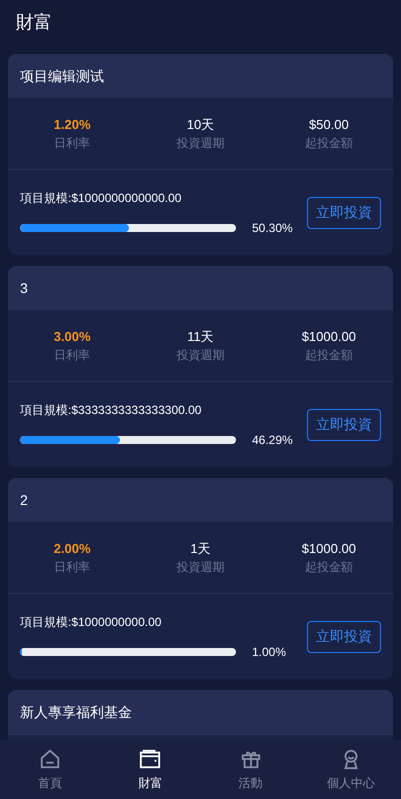  I want to click on page-title: 財富, so click(34, 22).